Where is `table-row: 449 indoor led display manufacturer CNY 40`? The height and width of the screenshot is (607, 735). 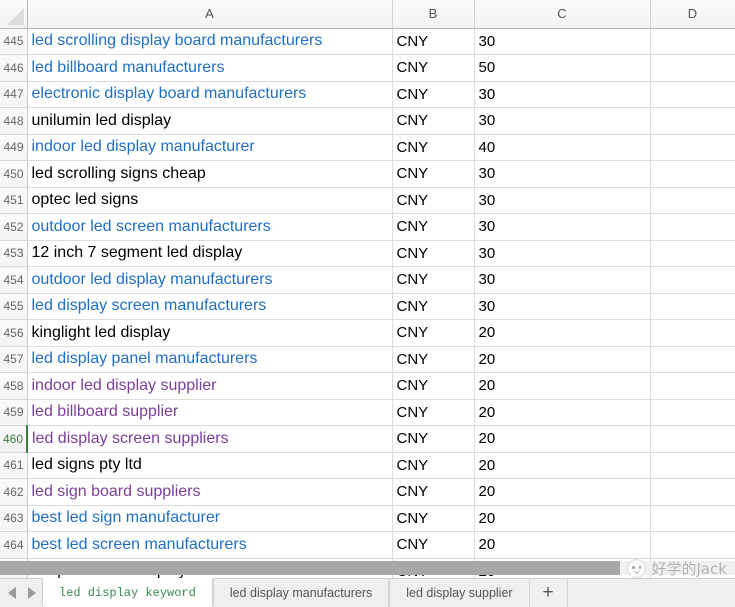
table-row: 449 indoor led display manufacturer CNY 40 is located at coordinates (367, 147).